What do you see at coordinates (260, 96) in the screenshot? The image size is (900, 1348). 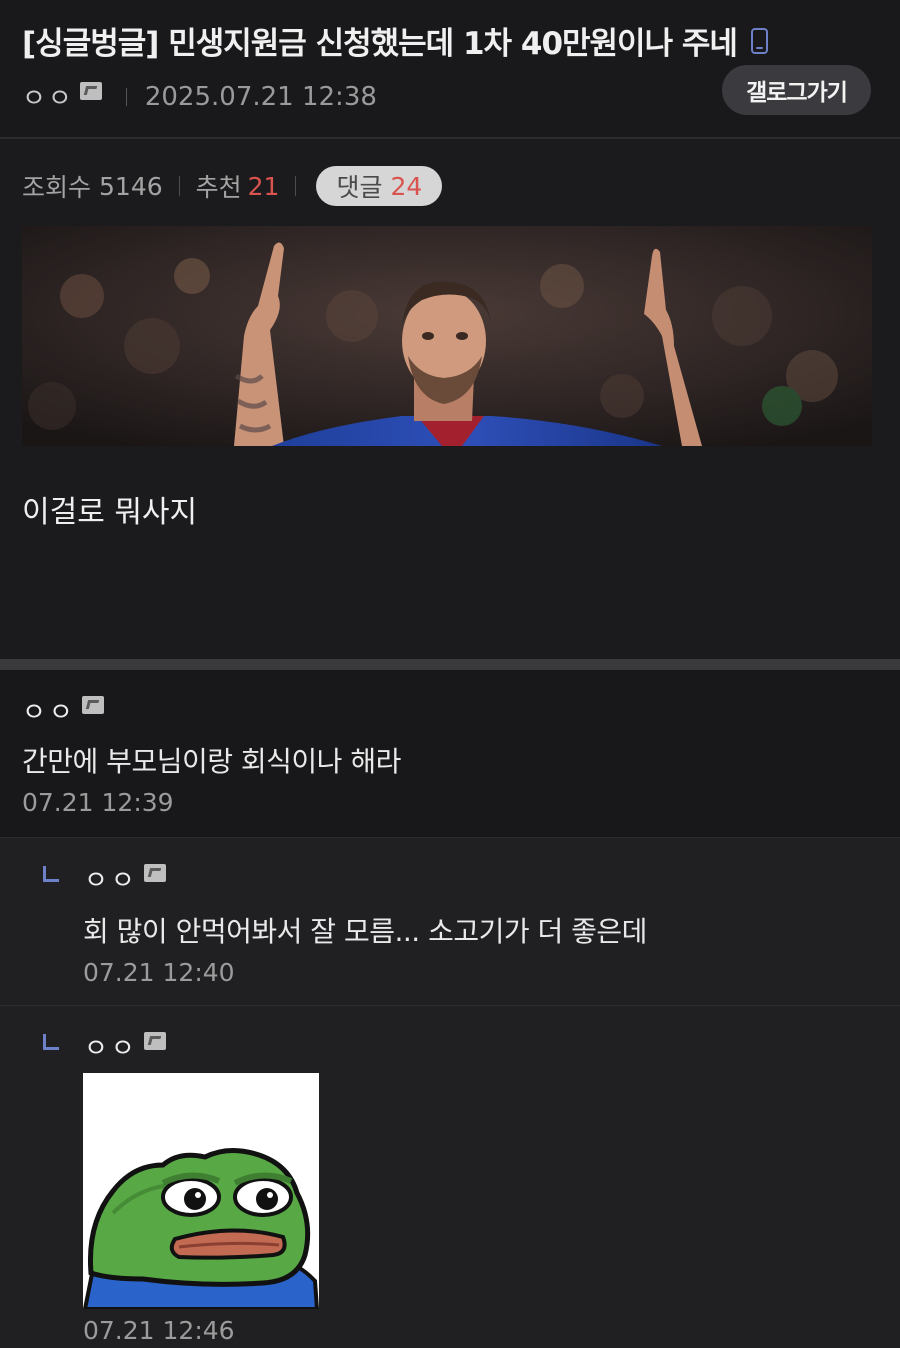 I see `post-date: 2025.07.21 12:38` at bounding box center [260, 96].